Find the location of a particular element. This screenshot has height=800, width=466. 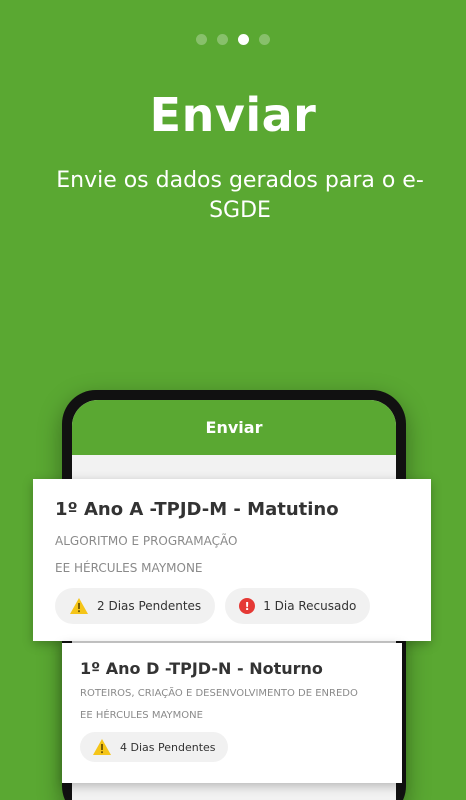

badge-label: 1 Dia Recusado is located at coordinates (310, 606).